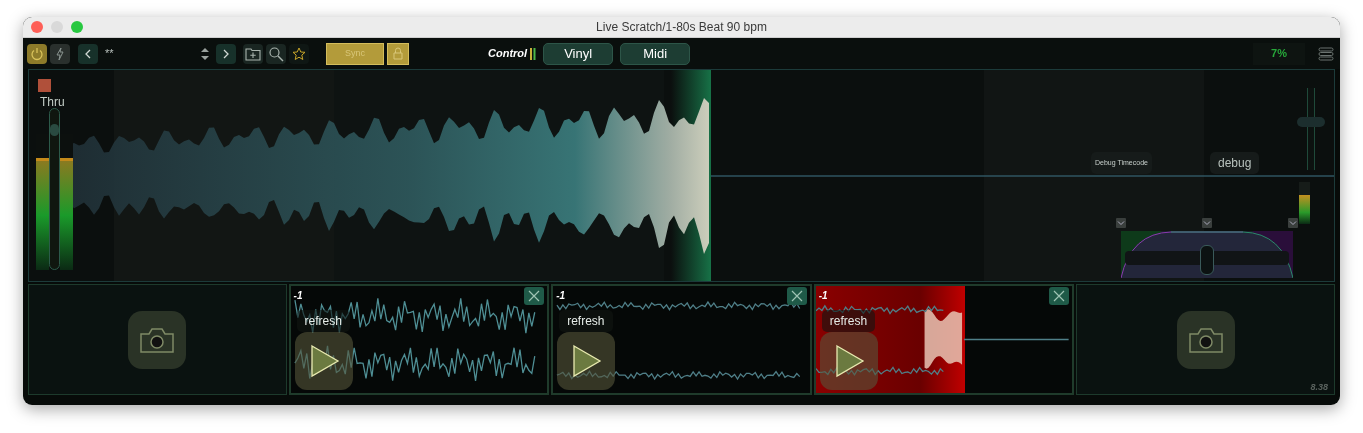  I want to click on favorite-button, so click(299, 53).